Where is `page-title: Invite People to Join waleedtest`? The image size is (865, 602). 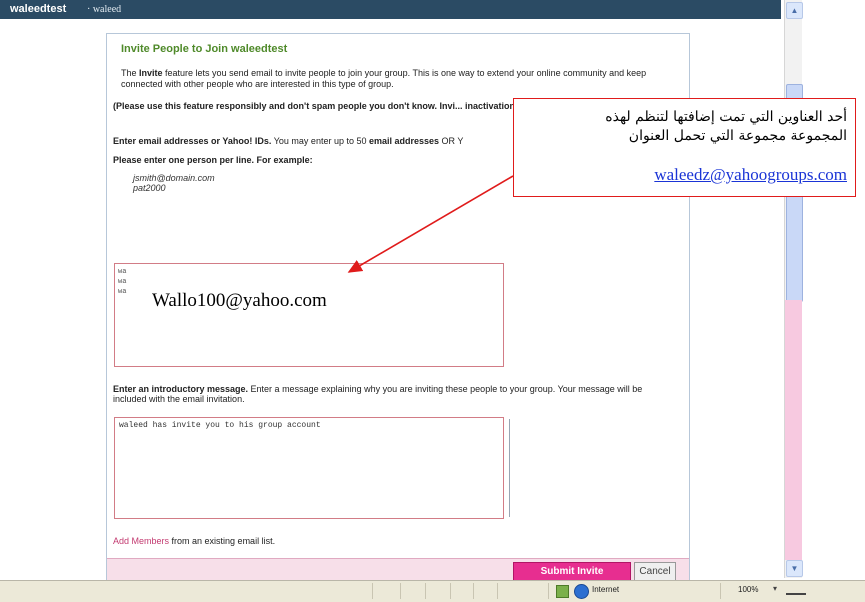 page-title: Invite People to Join waleedtest is located at coordinates (204, 49).